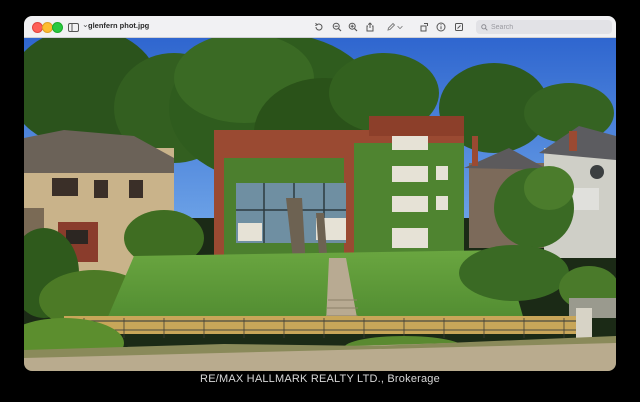  What do you see at coordinates (75, 27) in the screenshot?
I see `sidebar-toggle-icon` at bounding box center [75, 27].